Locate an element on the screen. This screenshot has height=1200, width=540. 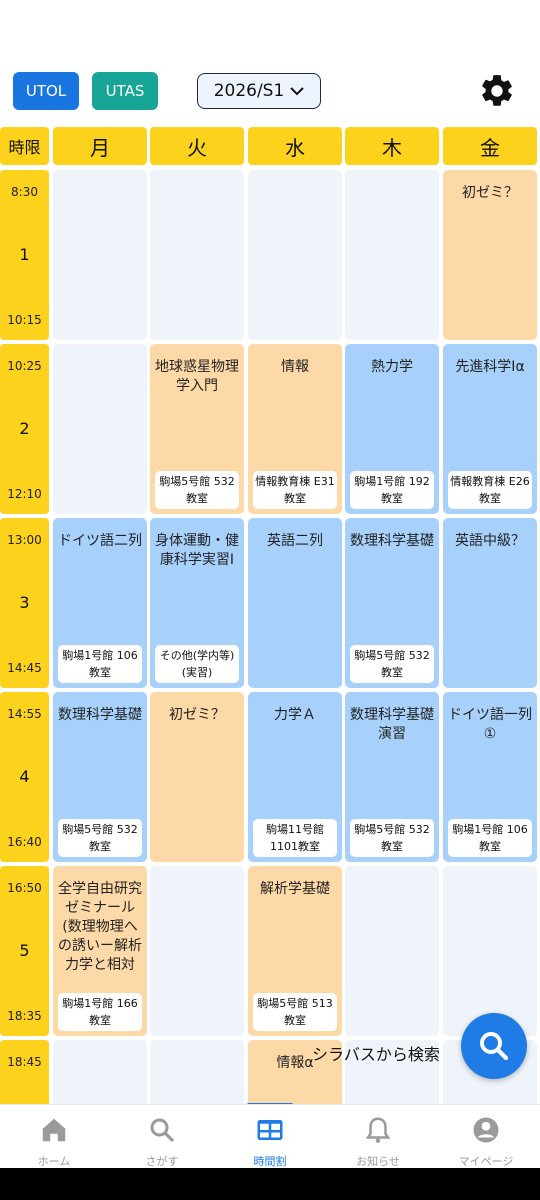
period-number: 2 is located at coordinates (24, 428).